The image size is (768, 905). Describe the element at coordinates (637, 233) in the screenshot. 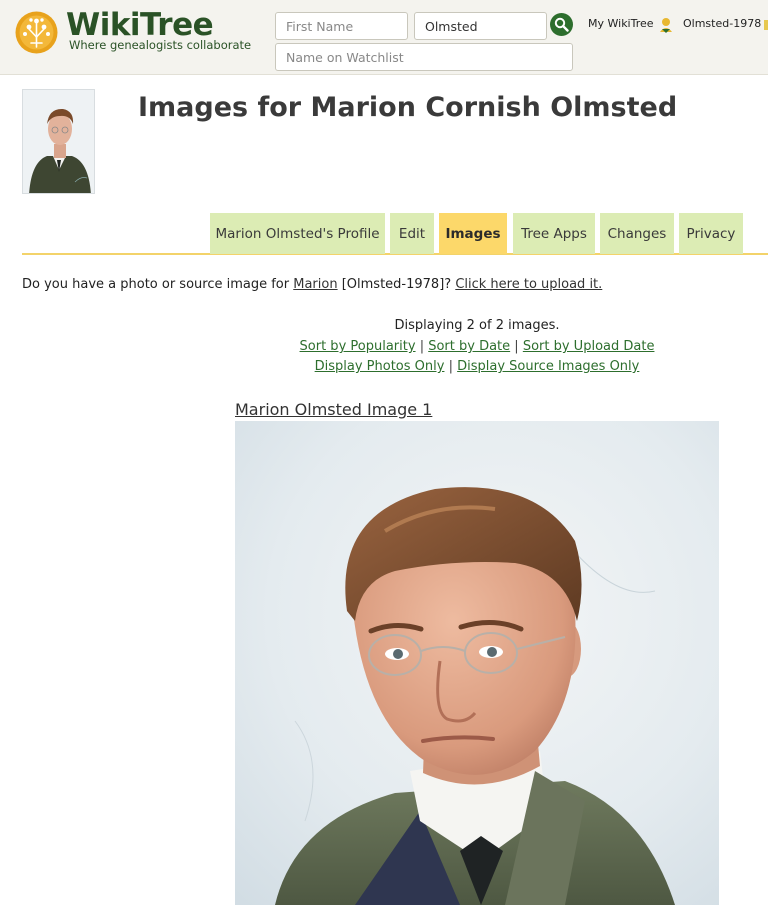

I see `tab-changes: Changes` at that location.